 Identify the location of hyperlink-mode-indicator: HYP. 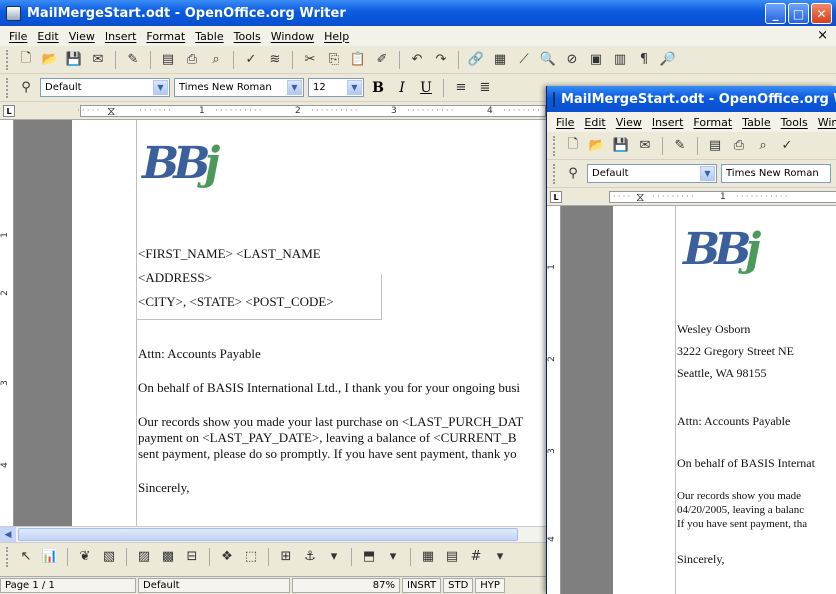
(490, 585).